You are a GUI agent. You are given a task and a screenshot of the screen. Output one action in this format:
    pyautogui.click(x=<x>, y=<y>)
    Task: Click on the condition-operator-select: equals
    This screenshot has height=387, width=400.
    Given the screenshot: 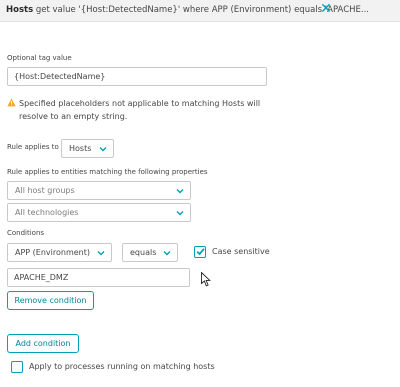 What is the action you would take?
    pyautogui.click(x=150, y=252)
    